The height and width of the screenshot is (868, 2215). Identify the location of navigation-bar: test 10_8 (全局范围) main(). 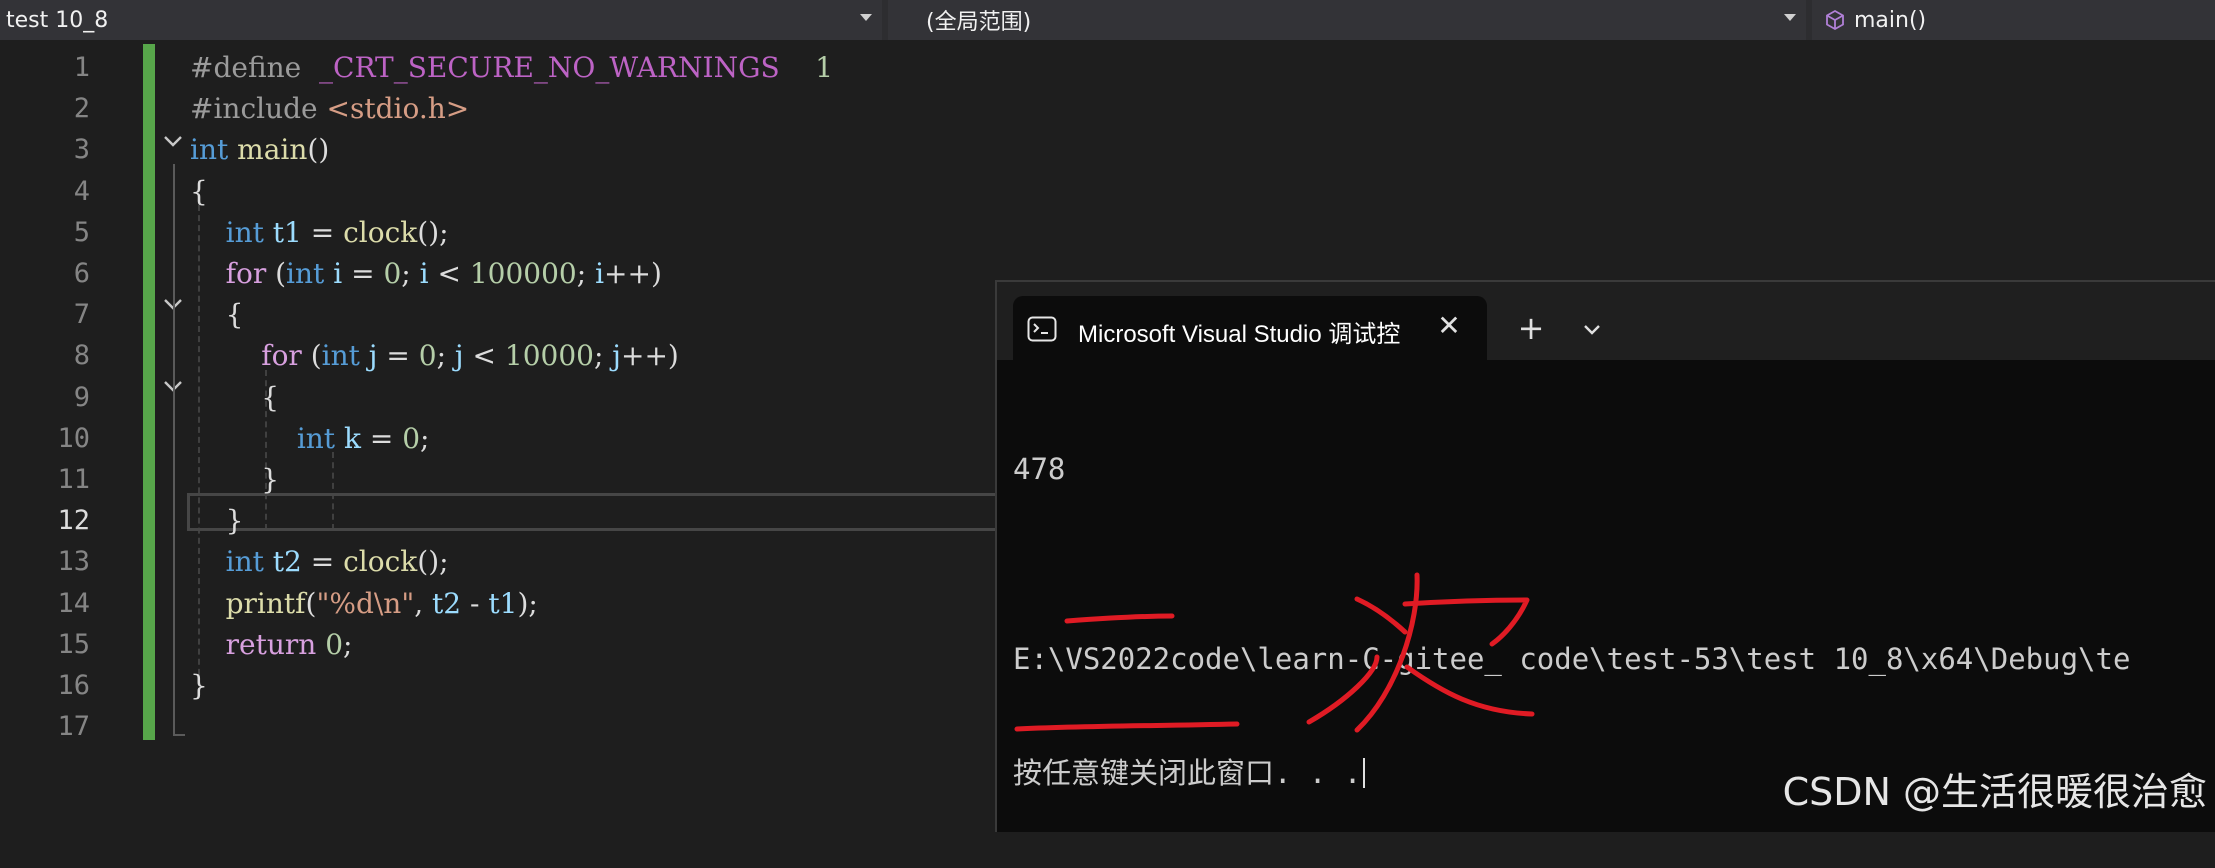
(1107, 20).